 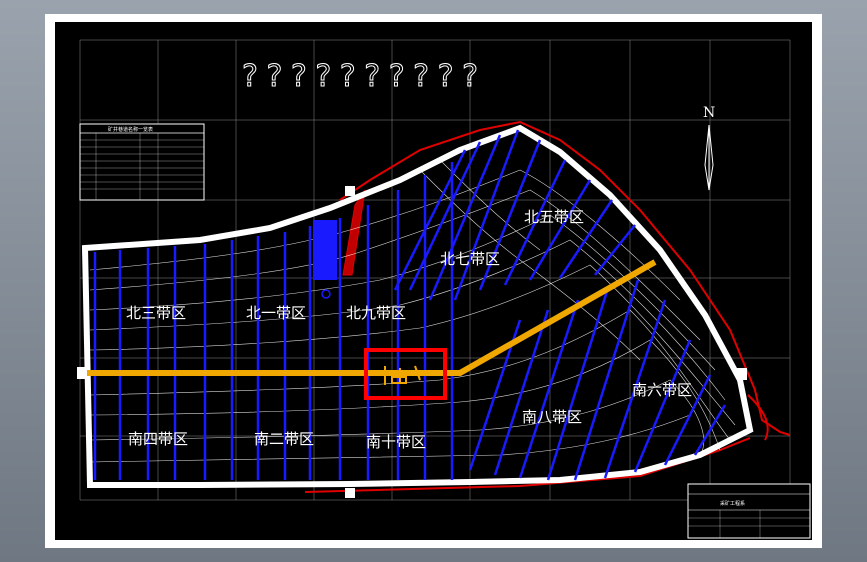 What do you see at coordinates (360, 76) in the screenshot?
I see `drawing-title: ??????????` at bounding box center [360, 76].